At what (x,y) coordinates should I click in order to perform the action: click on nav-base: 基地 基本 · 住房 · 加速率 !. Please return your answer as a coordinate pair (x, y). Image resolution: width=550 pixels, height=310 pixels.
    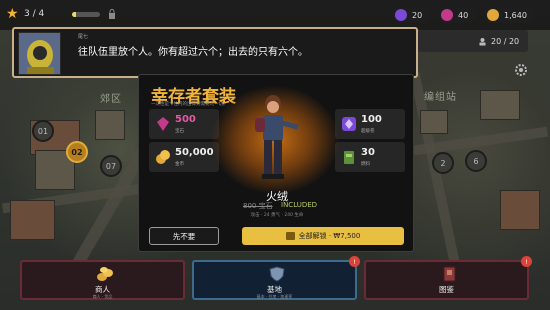
    Looking at the image, I should click on (276, 278).